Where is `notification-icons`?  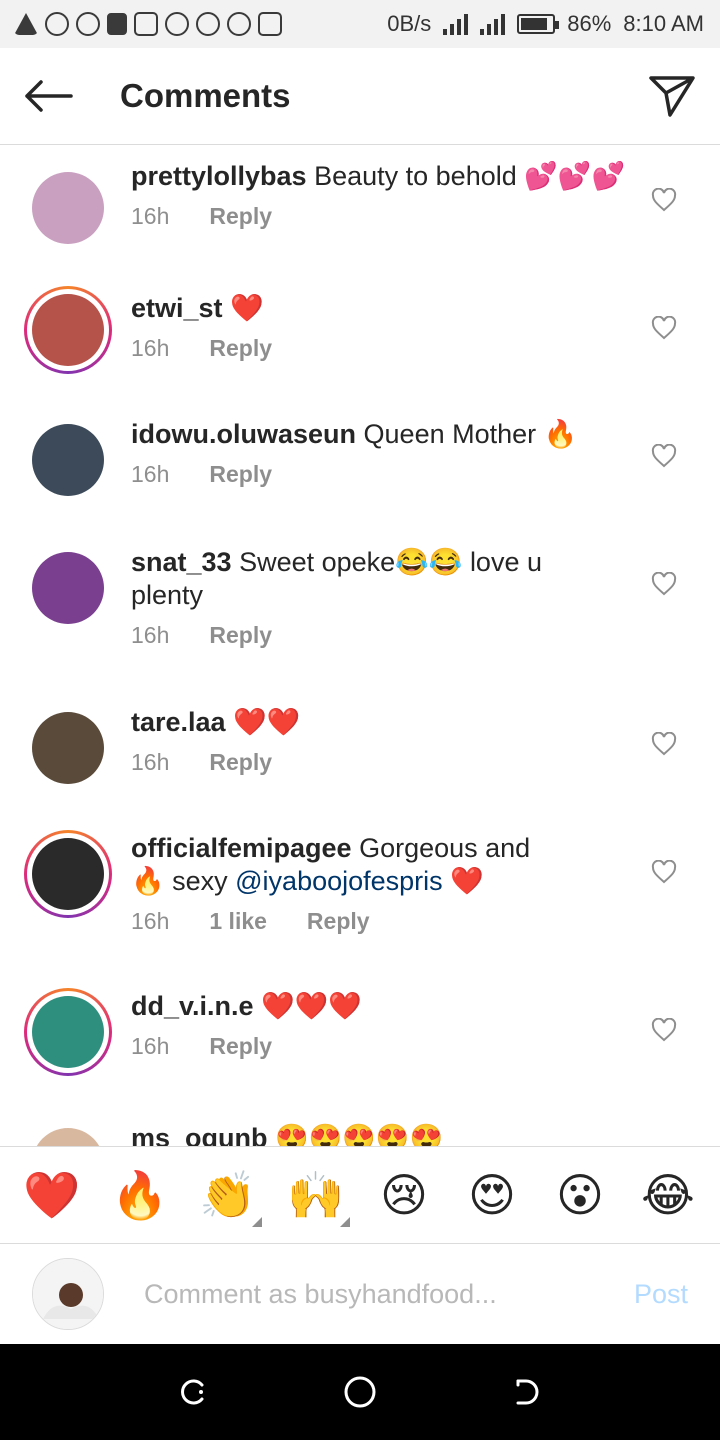
notification-icons is located at coordinates (148, 24).